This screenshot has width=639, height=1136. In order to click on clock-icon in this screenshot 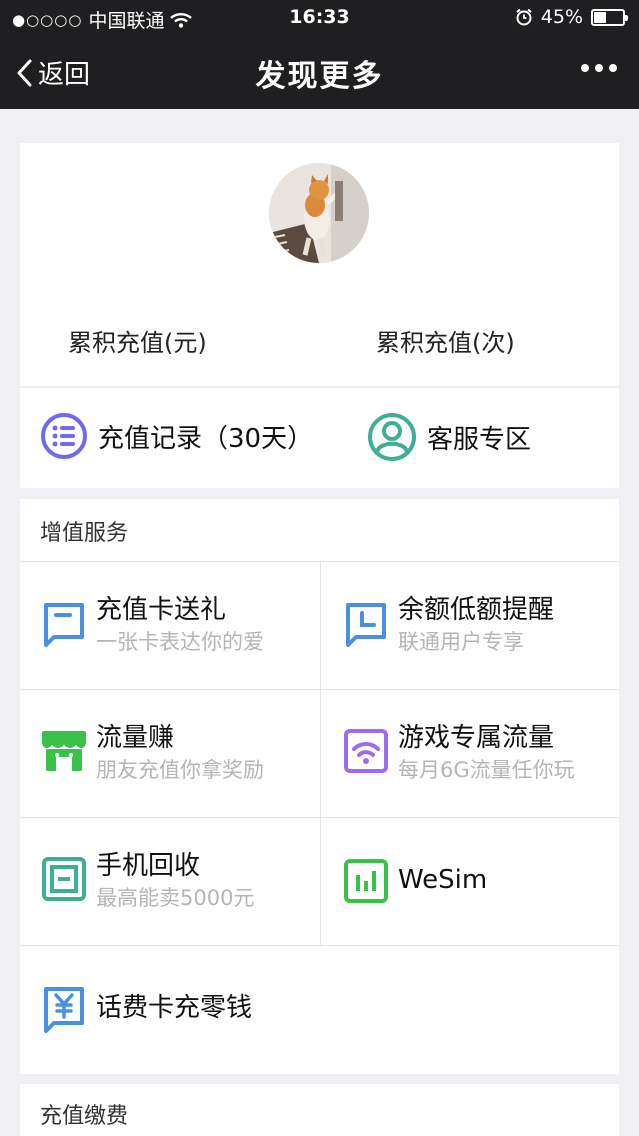, I will do `click(366, 625)`.